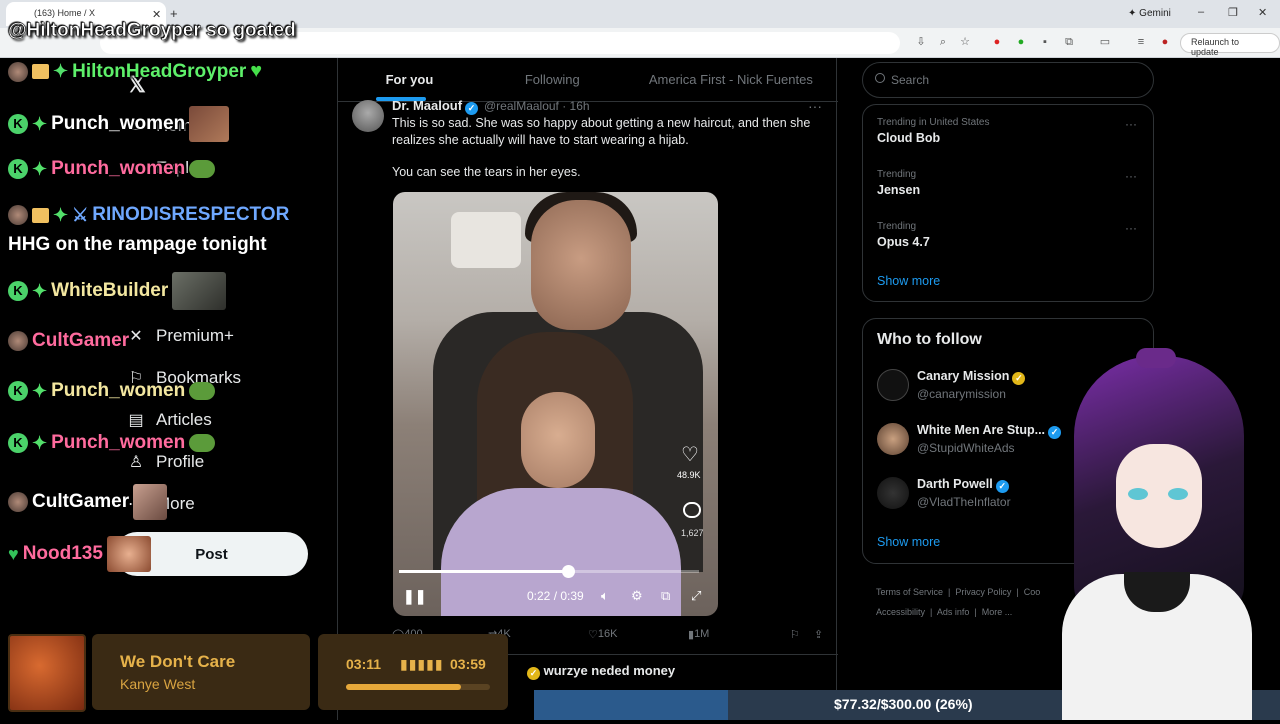 This screenshot has width=1280, height=724. What do you see at coordinates (953, 612) in the screenshot?
I see `footer-link: Ads info` at bounding box center [953, 612].